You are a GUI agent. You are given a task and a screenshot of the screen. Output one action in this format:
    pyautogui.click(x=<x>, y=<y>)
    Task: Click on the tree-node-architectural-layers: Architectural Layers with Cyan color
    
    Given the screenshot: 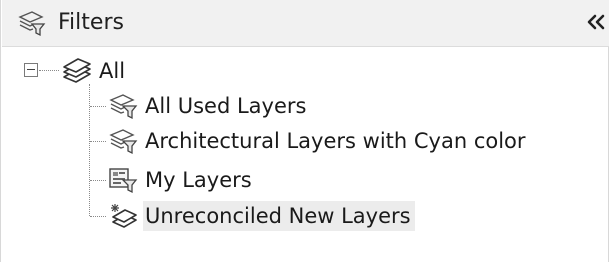 What is the action you would take?
    pyautogui.click(x=318, y=141)
    